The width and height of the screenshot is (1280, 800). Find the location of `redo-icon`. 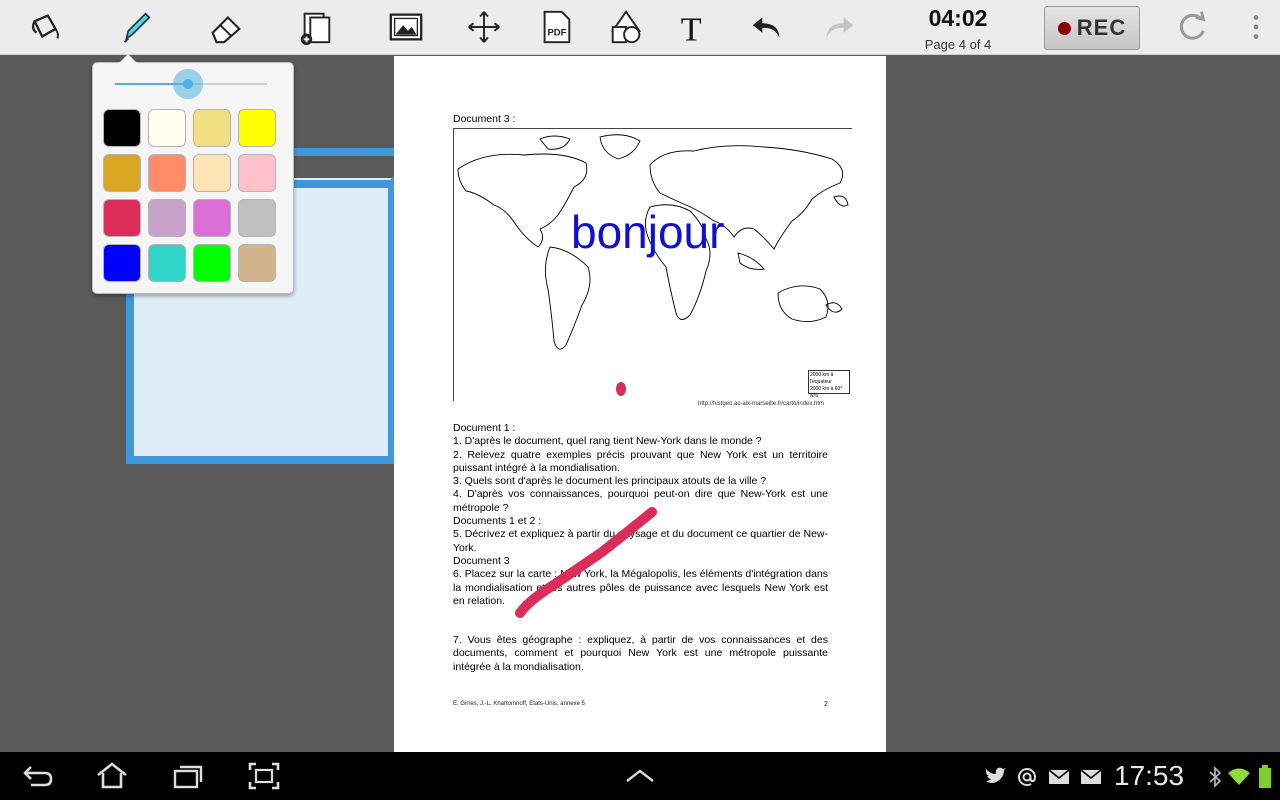

redo-icon is located at coordinates (838, 27).